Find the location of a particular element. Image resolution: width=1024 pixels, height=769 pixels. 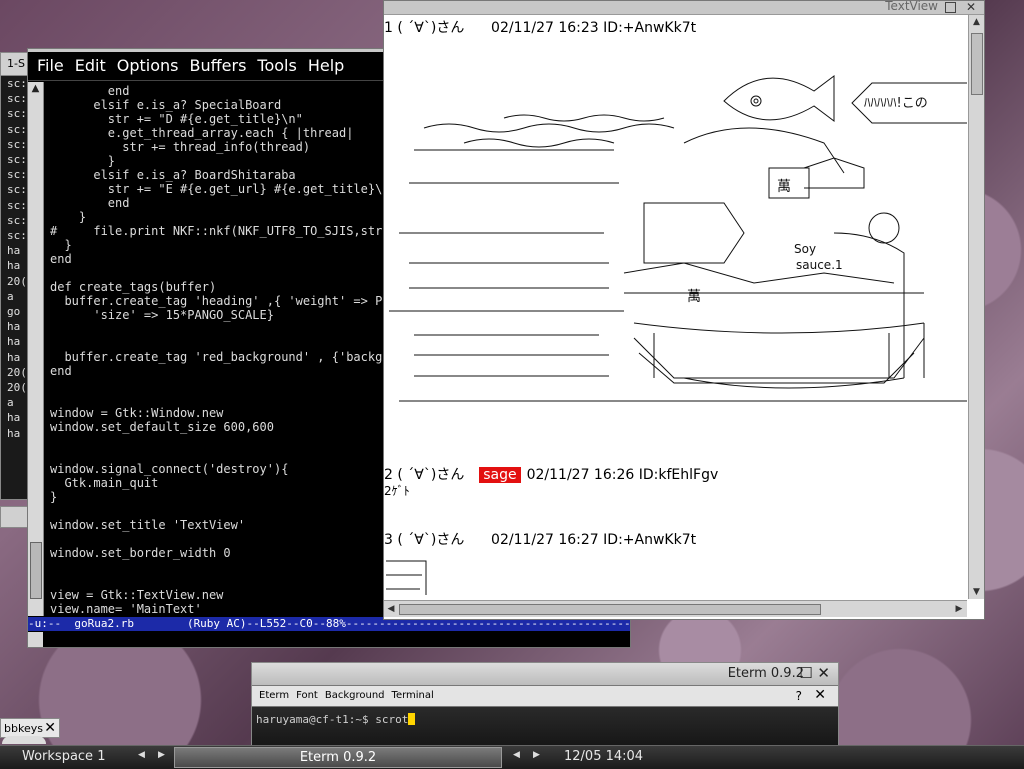

aa-sauce-text: sauce.1 is located at coordinates (819, 265).